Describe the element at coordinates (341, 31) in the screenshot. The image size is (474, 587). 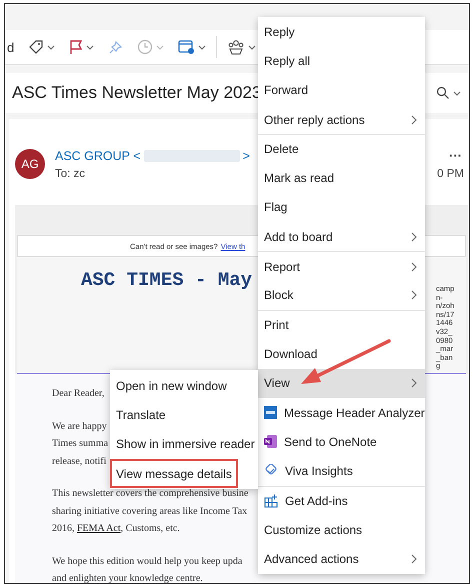
I see `menu-item: Reply` at that location.